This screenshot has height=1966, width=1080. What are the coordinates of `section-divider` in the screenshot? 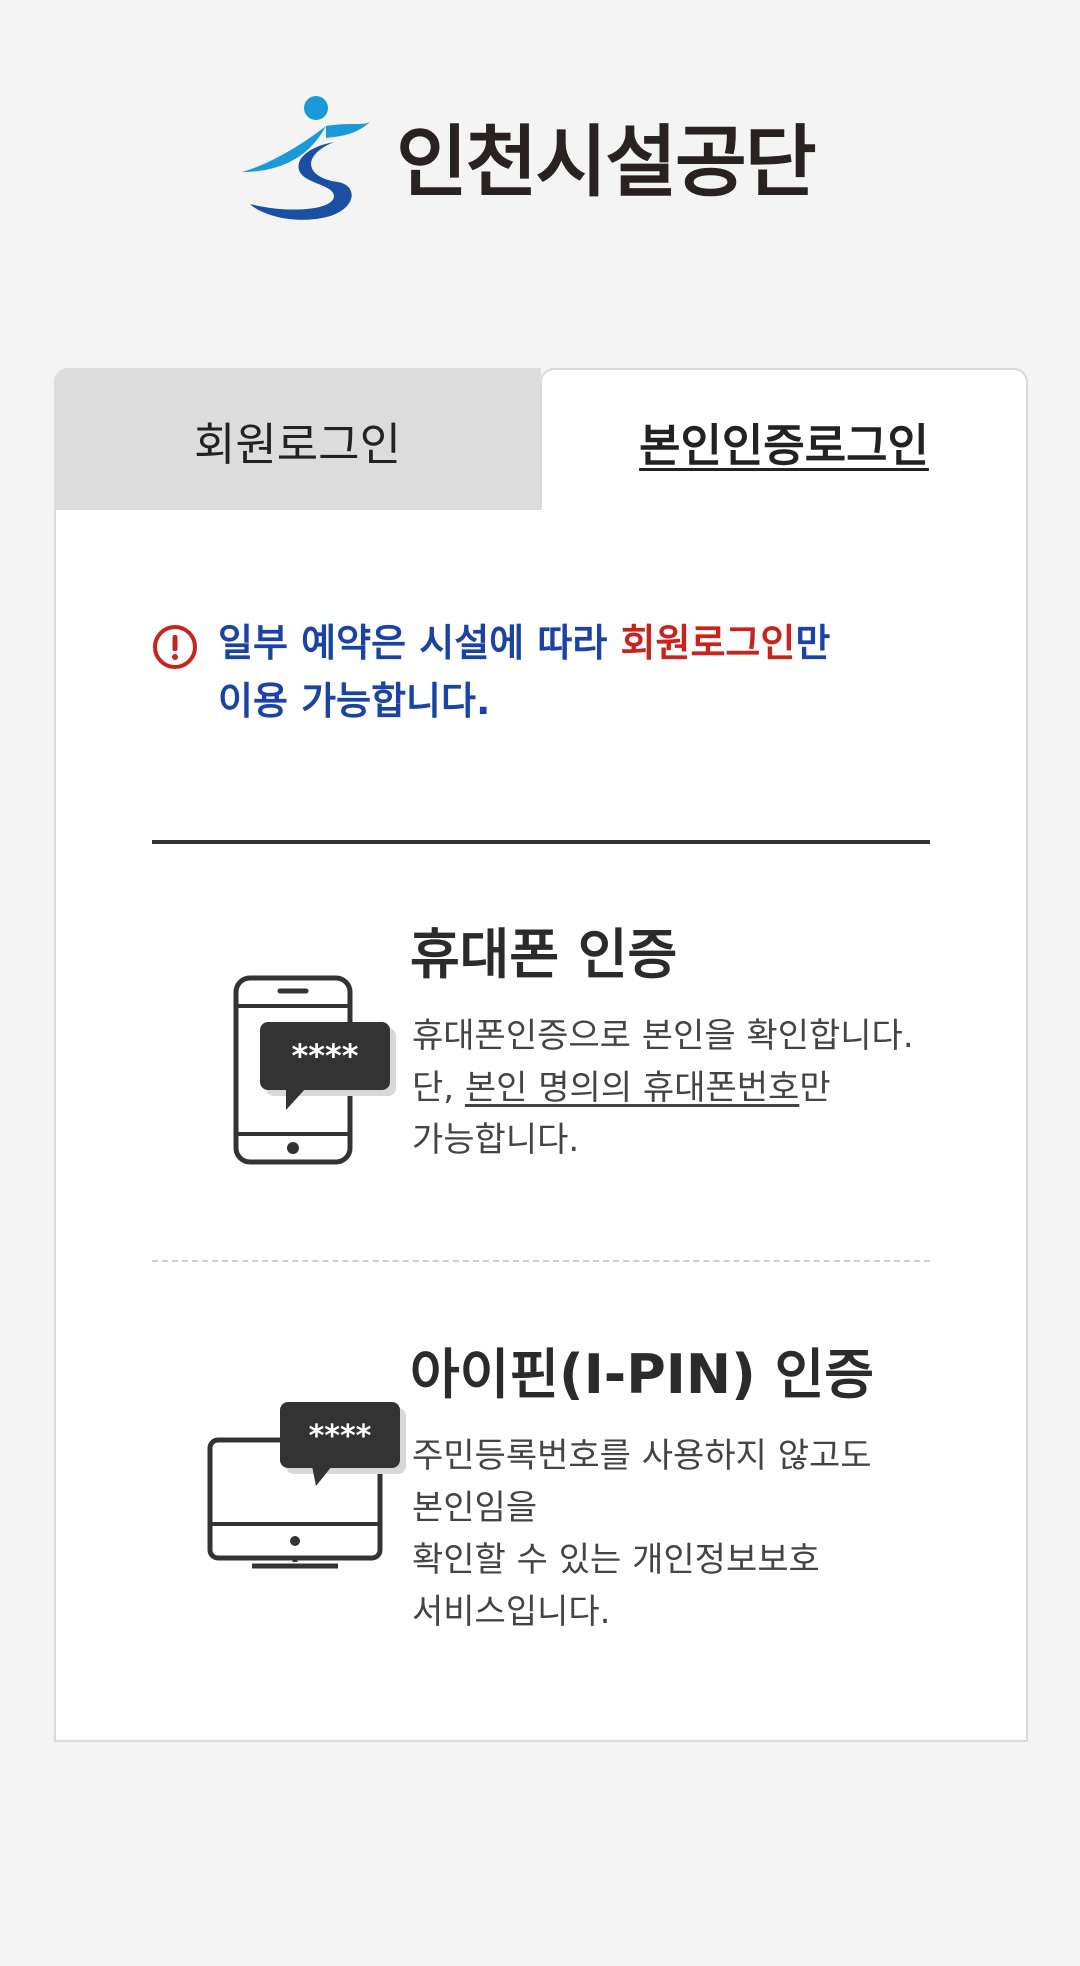 It's located at (541, 842).